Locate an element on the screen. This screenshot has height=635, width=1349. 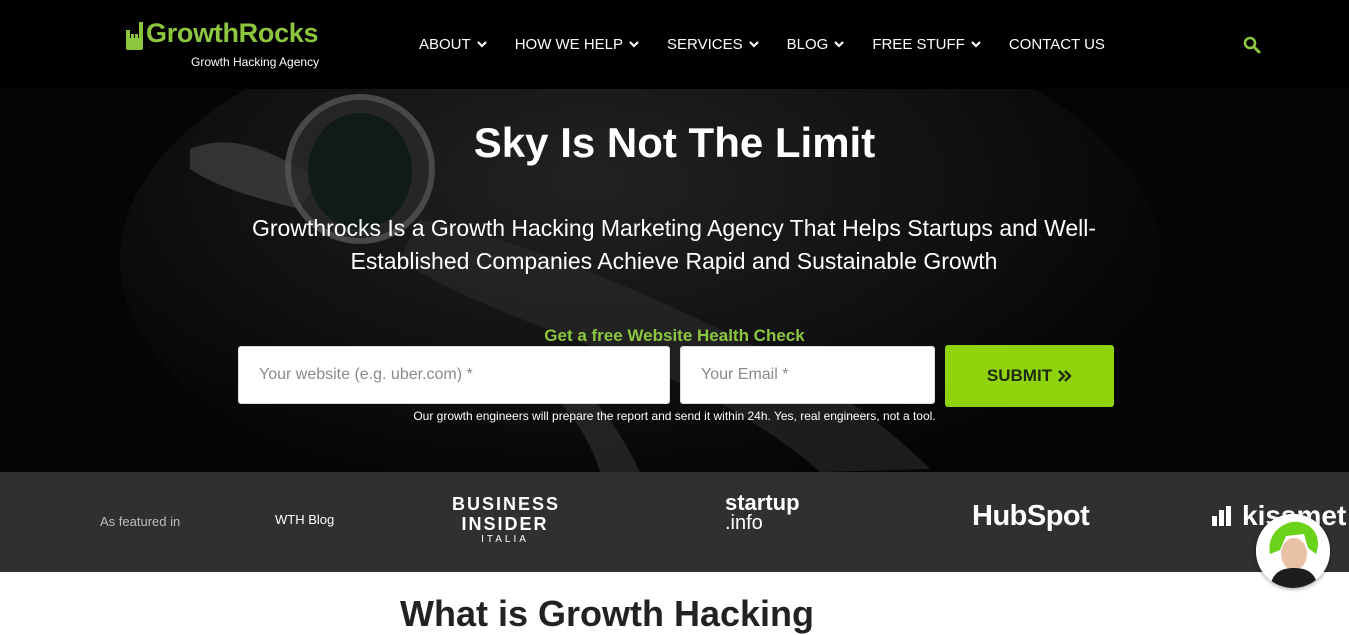
nav-item-label: BLOG is located at coordinates (807, 44).